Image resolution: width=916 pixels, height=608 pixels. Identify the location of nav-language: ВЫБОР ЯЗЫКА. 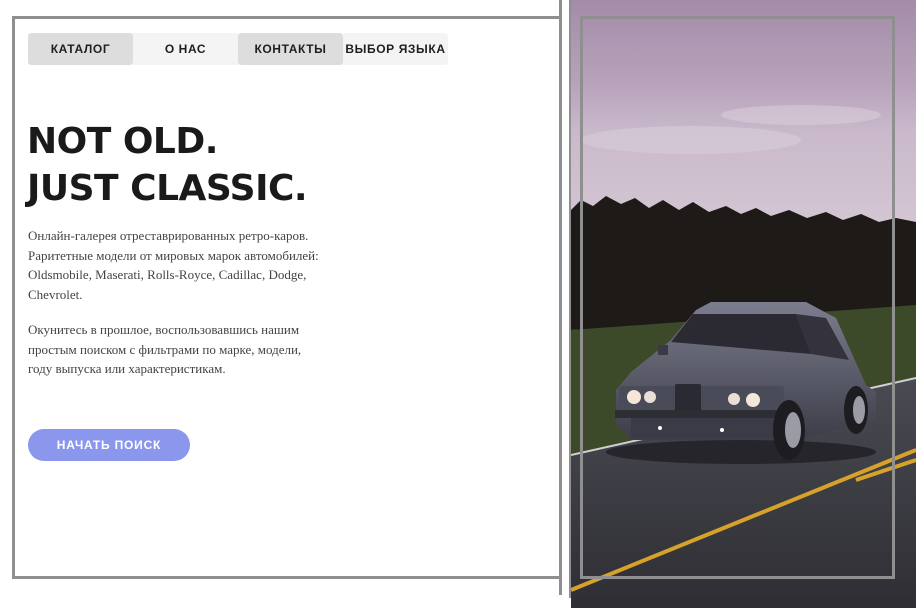
(395, 49).